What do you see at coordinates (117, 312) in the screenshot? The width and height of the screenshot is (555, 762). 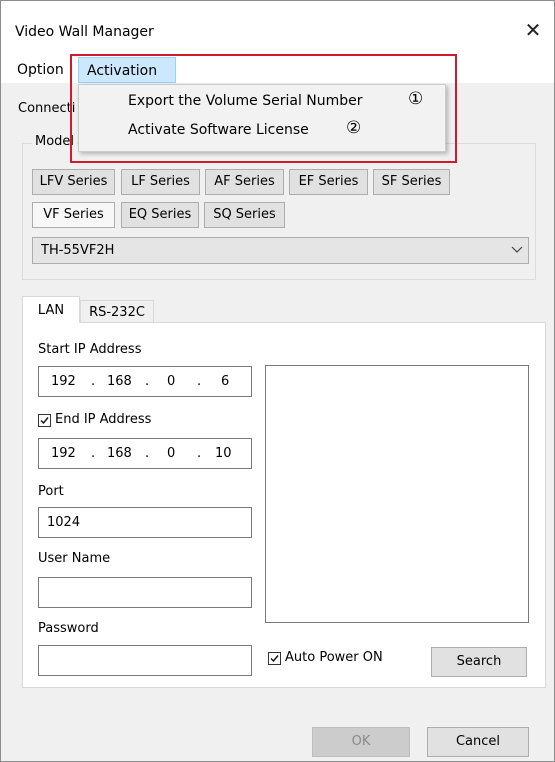 I see `tab-rs232c: RS-232C` at bounding box center [117, 312].